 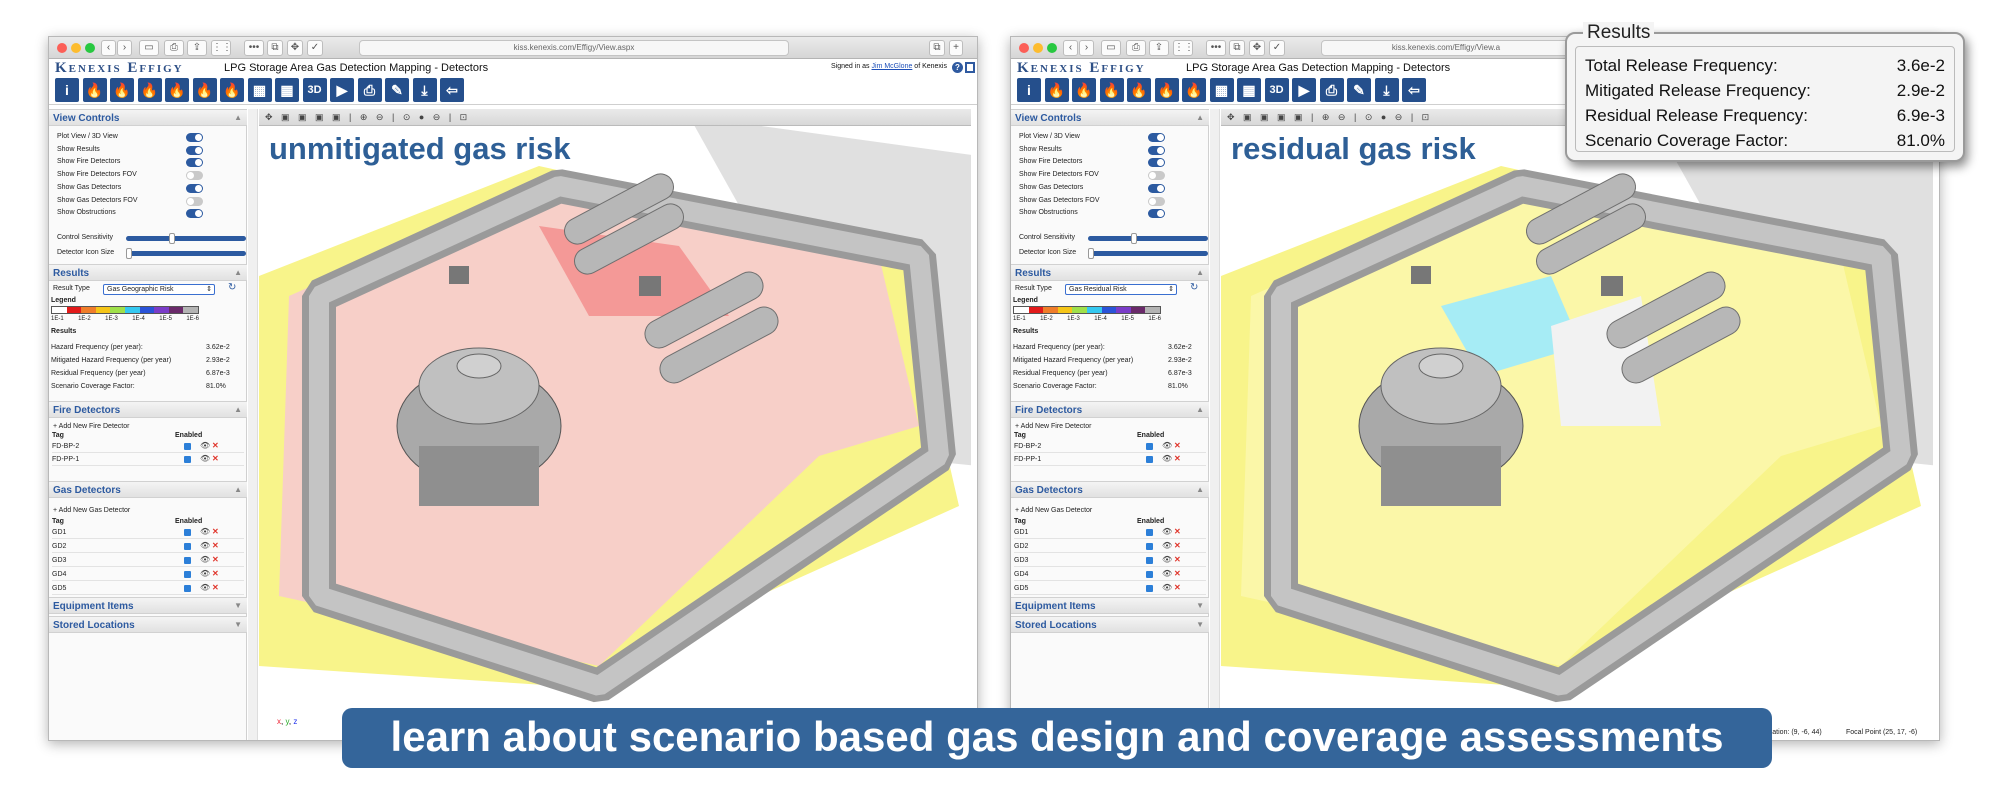 What do you see at coordinates (287, 90) in the screenshot?
I see `building-icon: ▦` at bounding box center [287, 90].